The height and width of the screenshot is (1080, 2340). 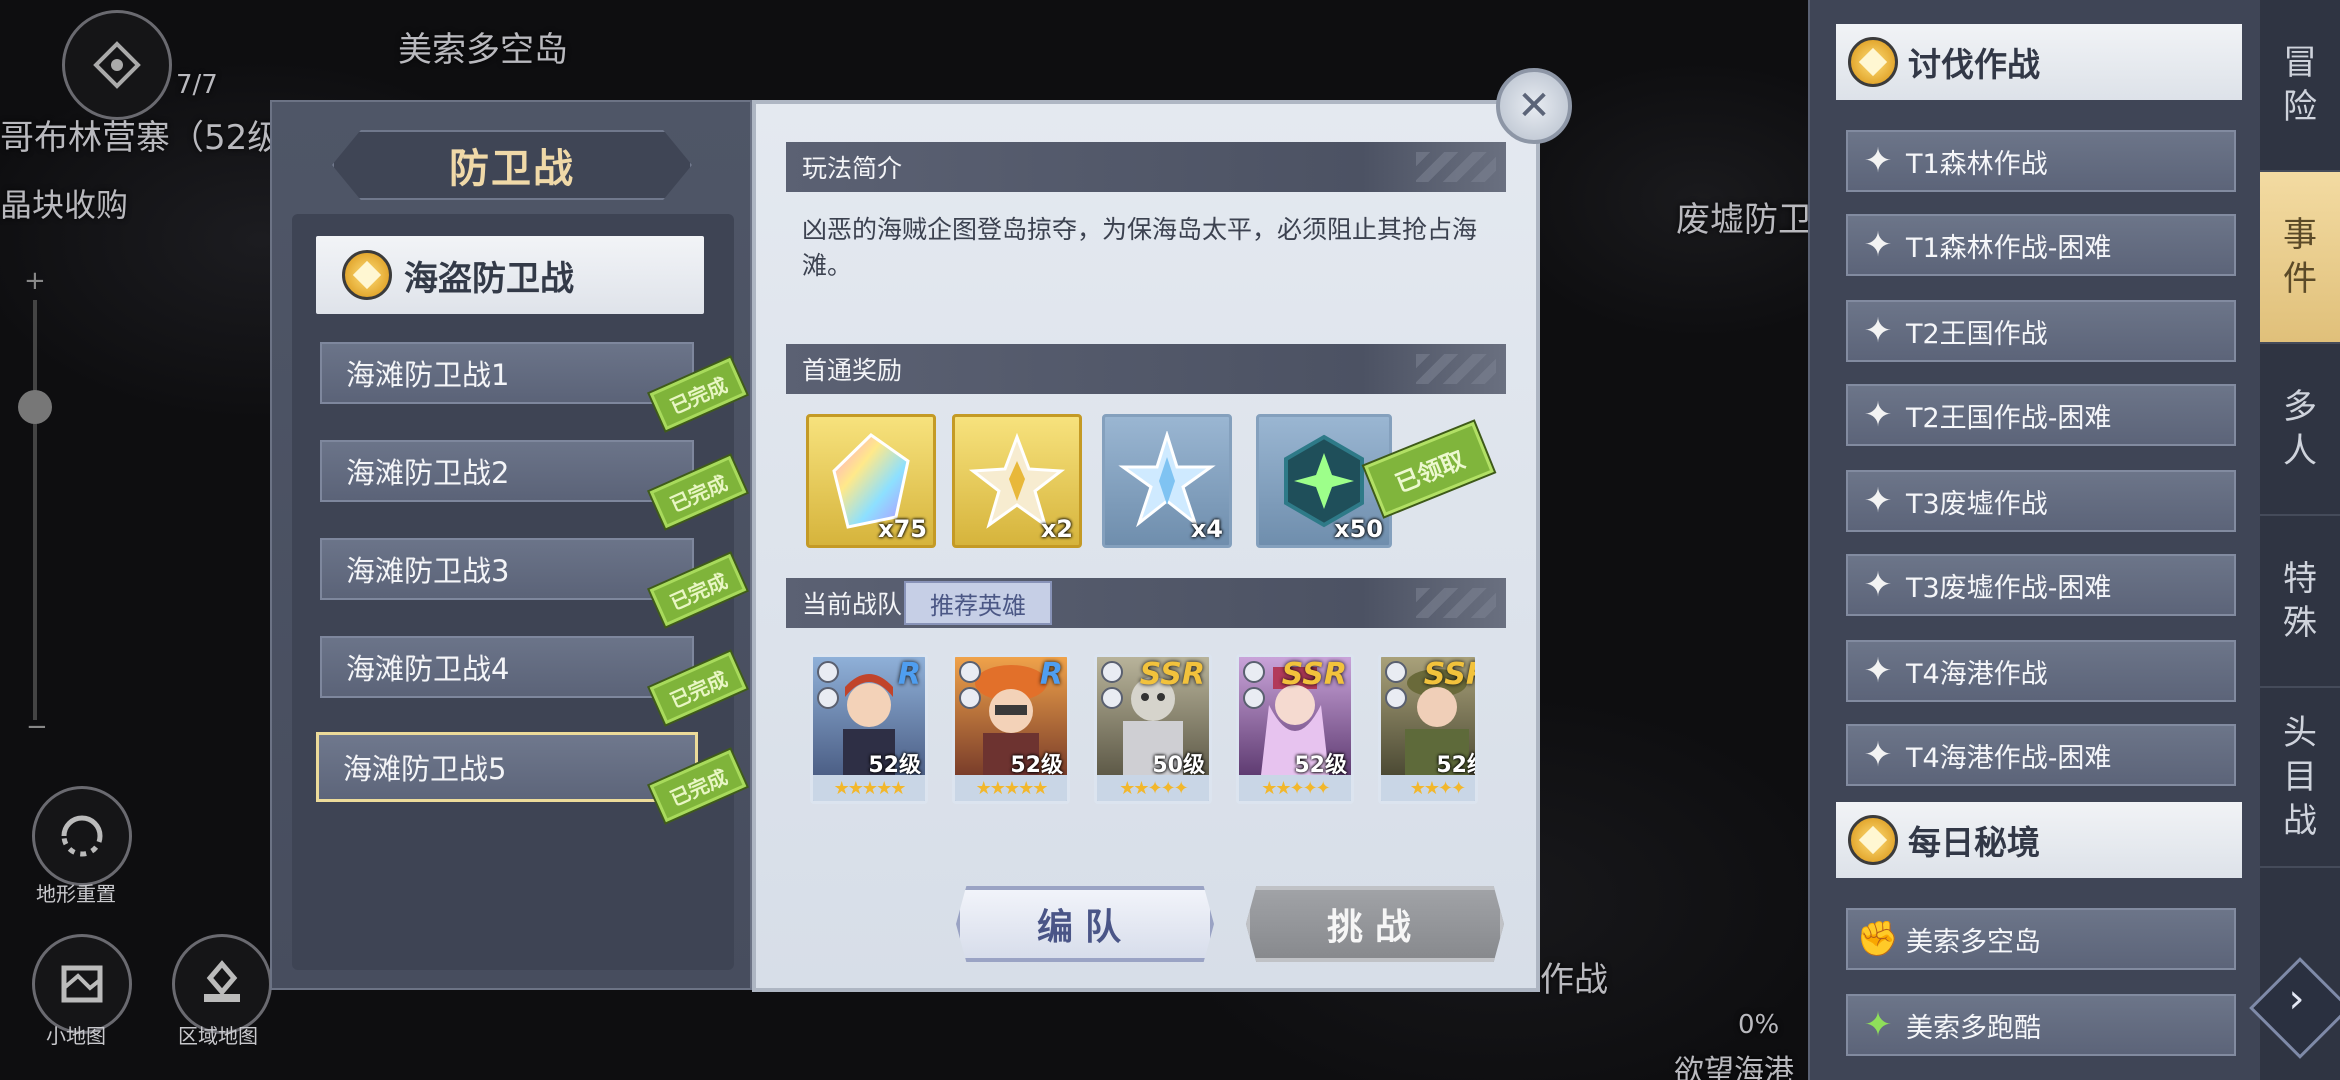 What do you see at coordinates (978, 603) in the screenshot?
I see `recommend-heroes-button: 推荐英雄` at bounding box center [978, 603].